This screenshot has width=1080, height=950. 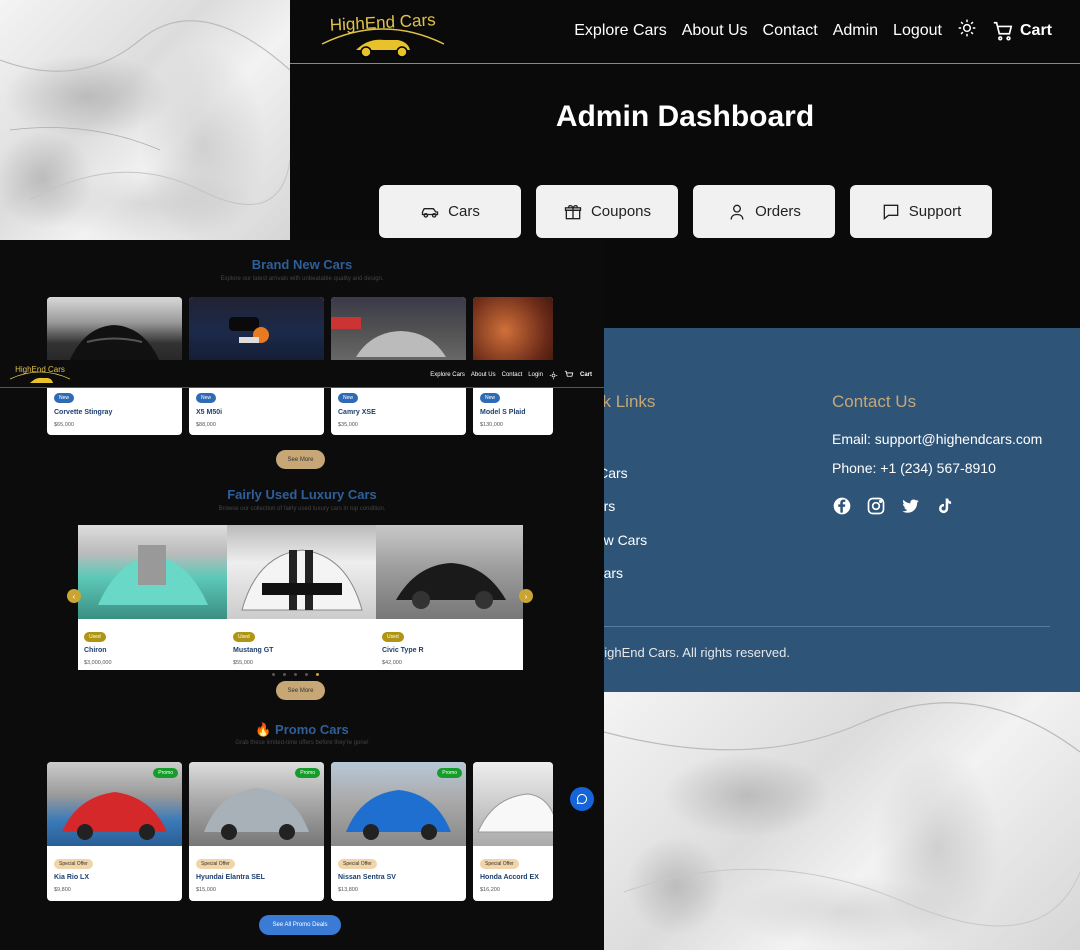 What do you see at coordinates (842, 821) in the screenshot?
I see `marble-background-bottom-right` at bounding box center [842, 821].